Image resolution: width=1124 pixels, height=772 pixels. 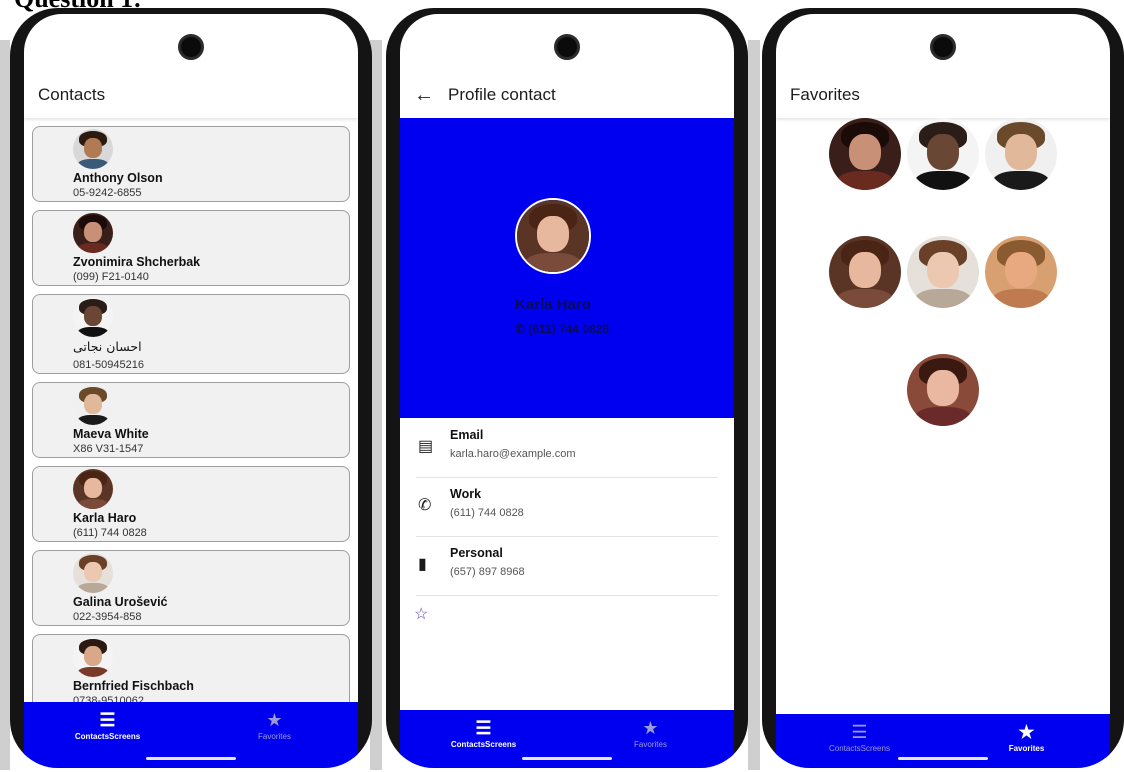 What do you see at coordinates (567, 567) in the screenshot?
I see `detail-row-personal: ▮ Personal (657) 897 8968` at bounding box center [567, 567].